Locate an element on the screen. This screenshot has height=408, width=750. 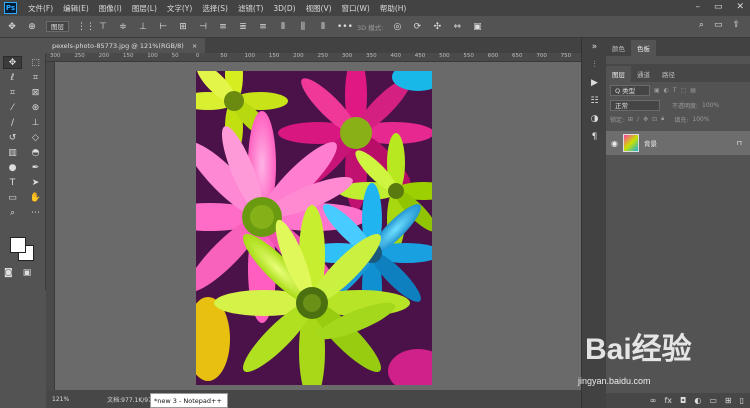
opacity-value: 100% is located at coordinates (710, 105).